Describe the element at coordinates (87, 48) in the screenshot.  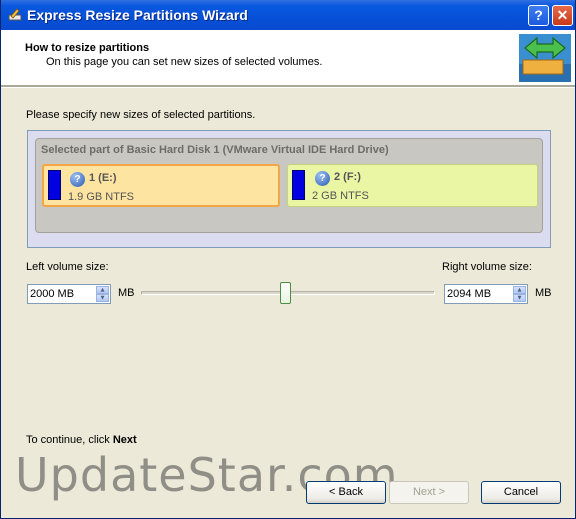
I see `page-title: How to resize partitions` at that location.